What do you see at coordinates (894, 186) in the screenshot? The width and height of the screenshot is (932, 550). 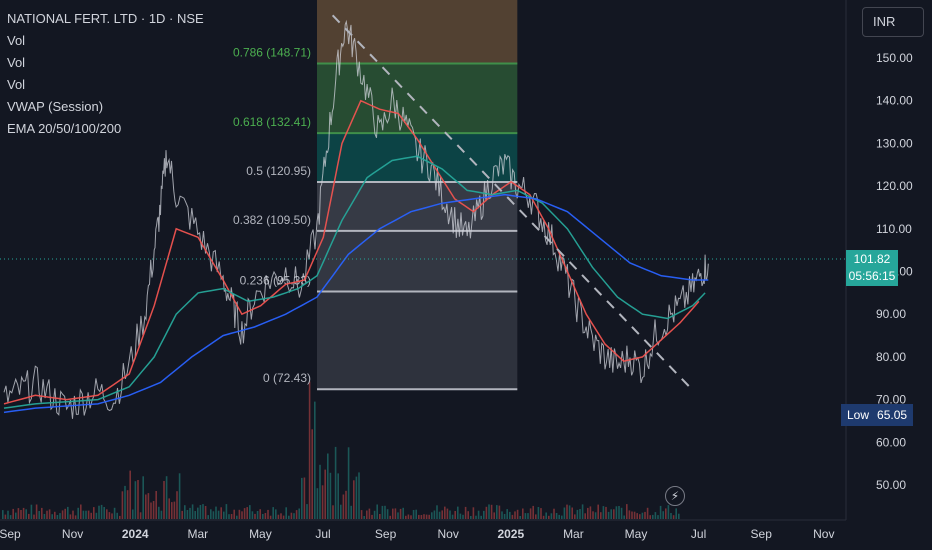 I see `price-axis-label: 120.00` at bounding box center [894, 186].